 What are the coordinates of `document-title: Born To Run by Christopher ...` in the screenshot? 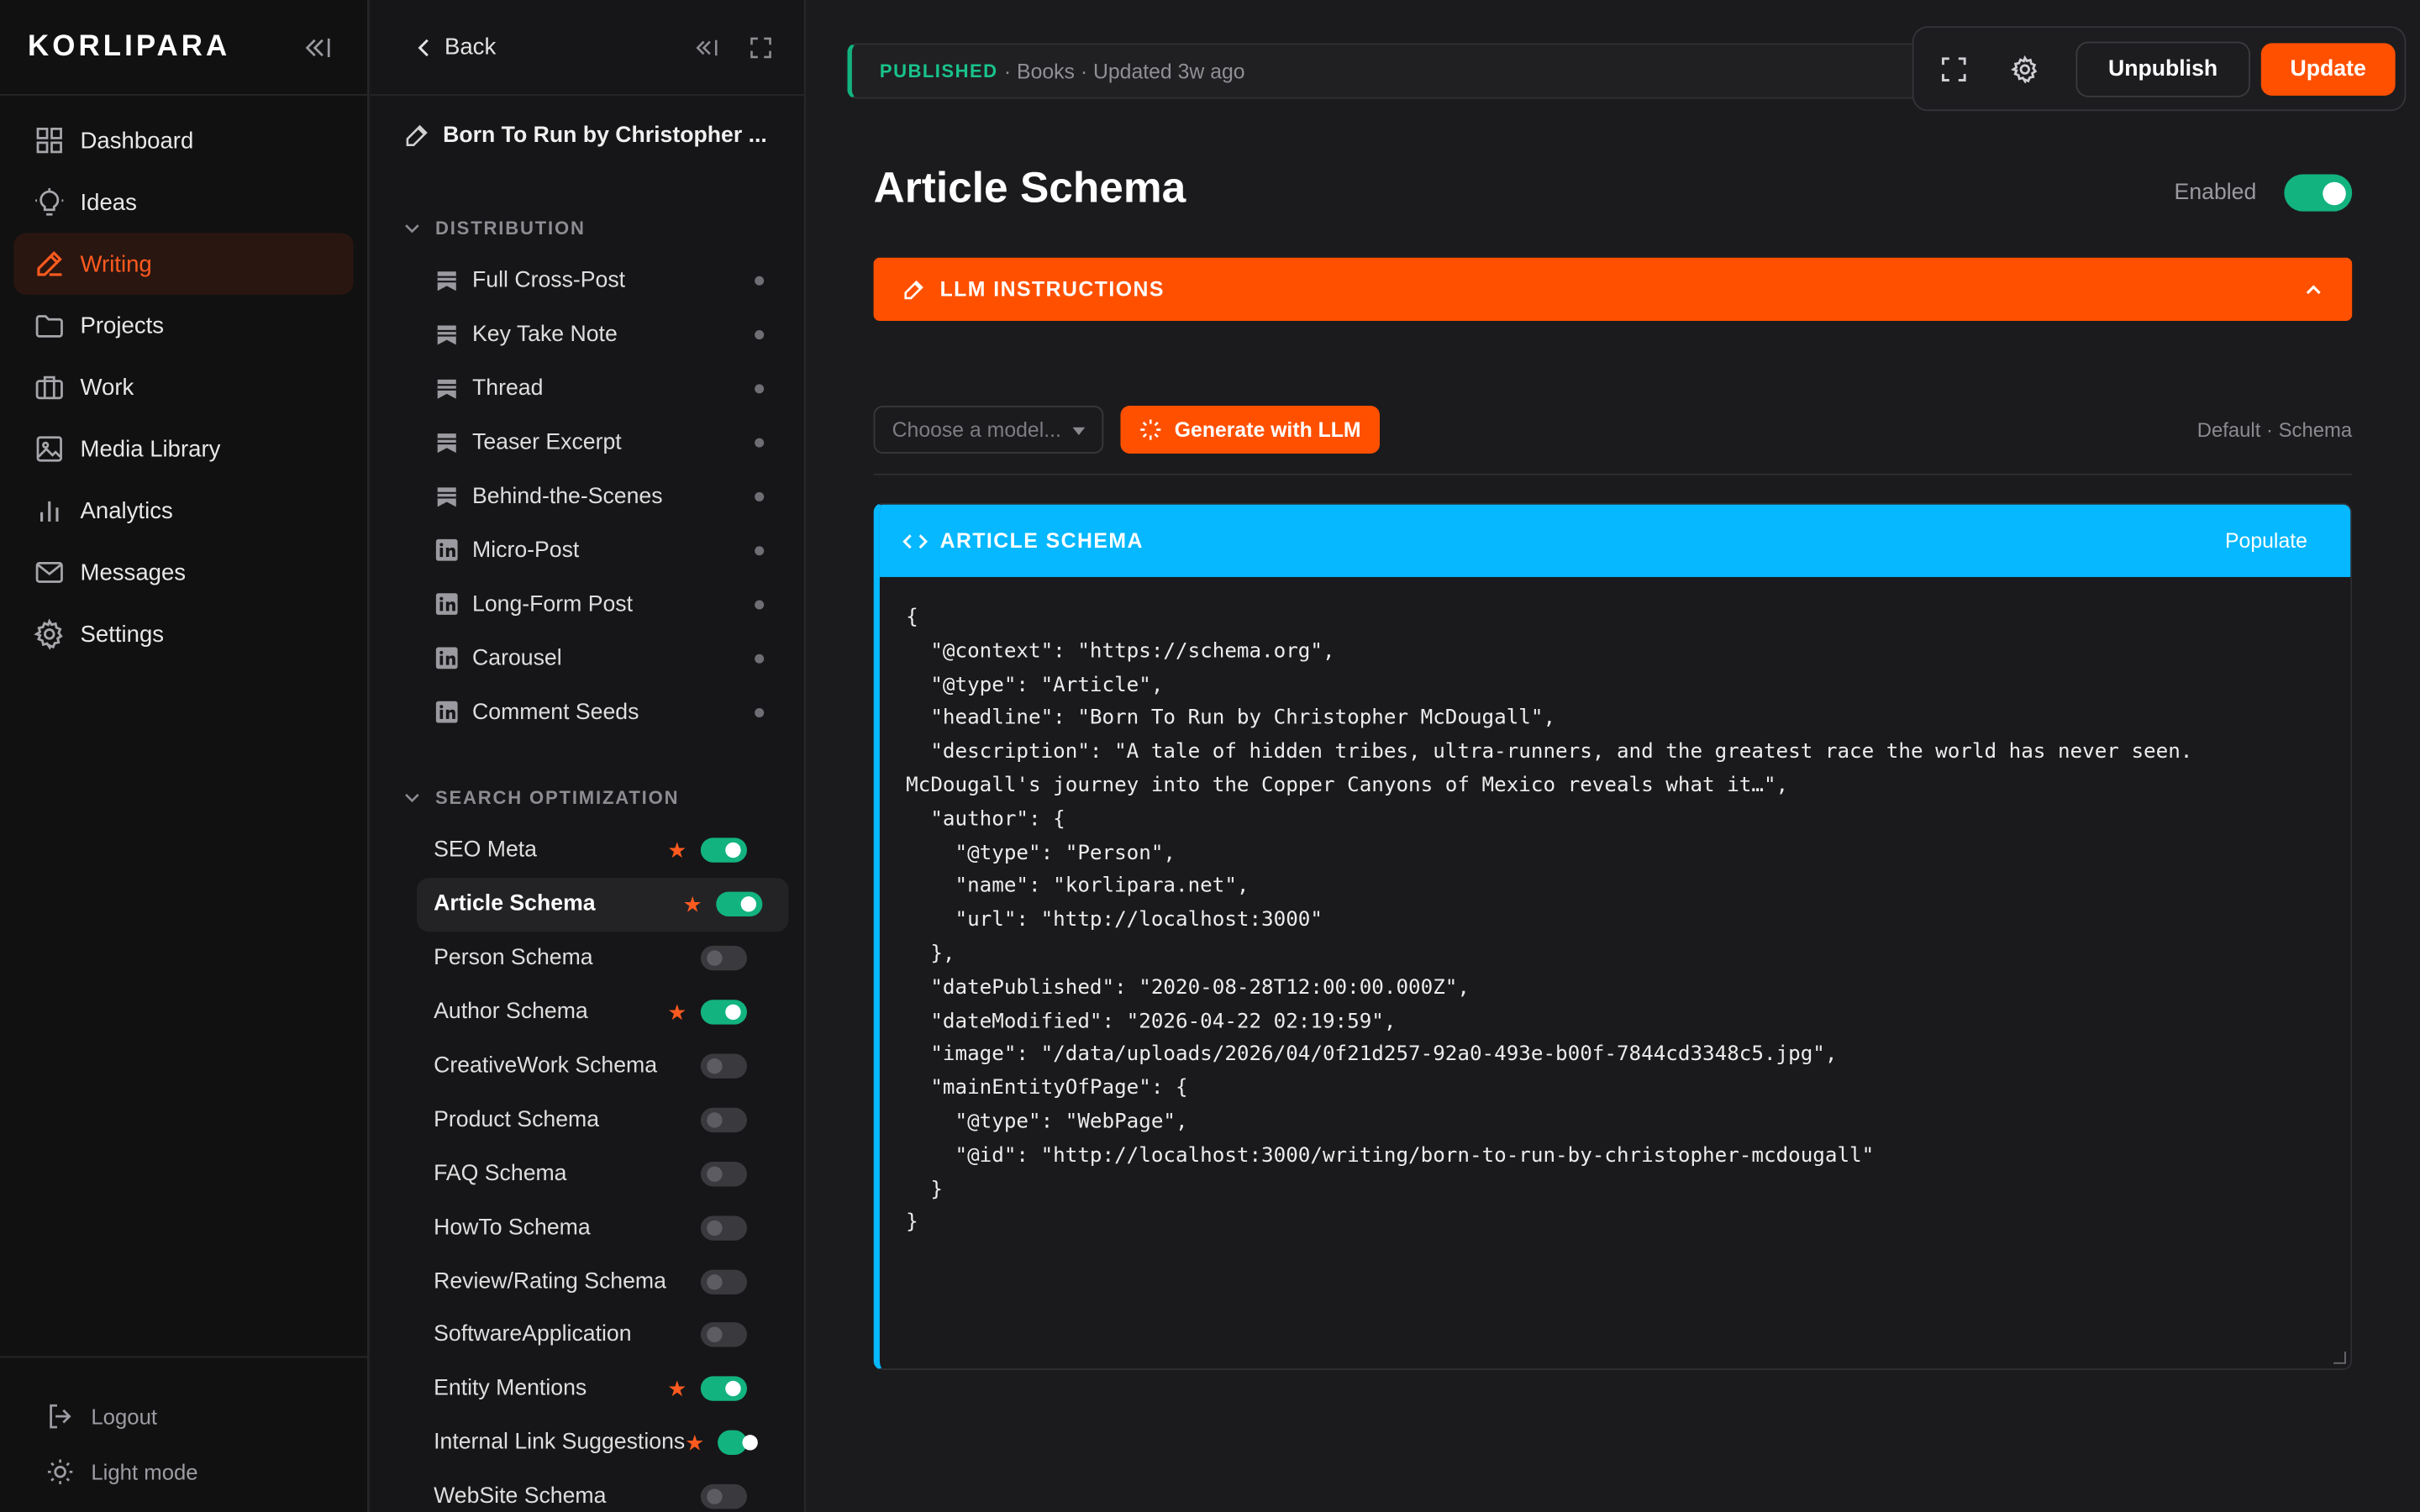 It's located at (587, 136).